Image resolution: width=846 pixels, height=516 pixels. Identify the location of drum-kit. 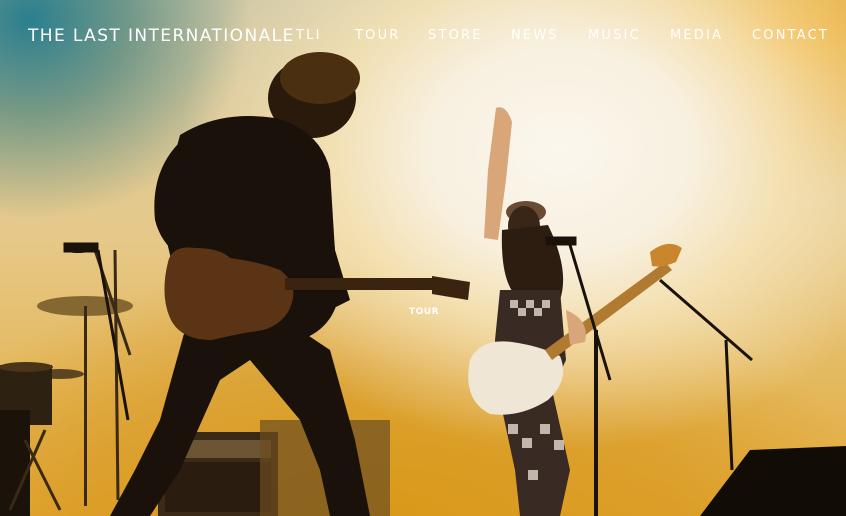
(66, 380).